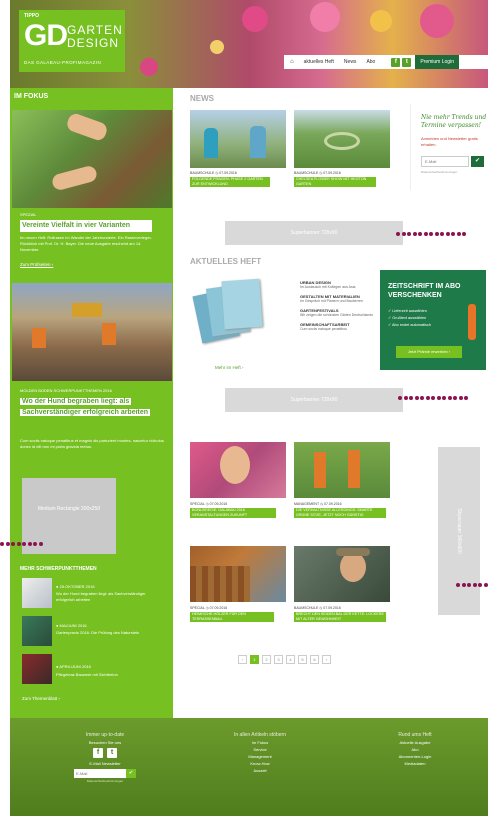 The height and width of the screenshot is (832, 488). What do you see at coordinates (326, 659) in the screenshot?
I see `page-next: ›` at bounding box center [326, 659].